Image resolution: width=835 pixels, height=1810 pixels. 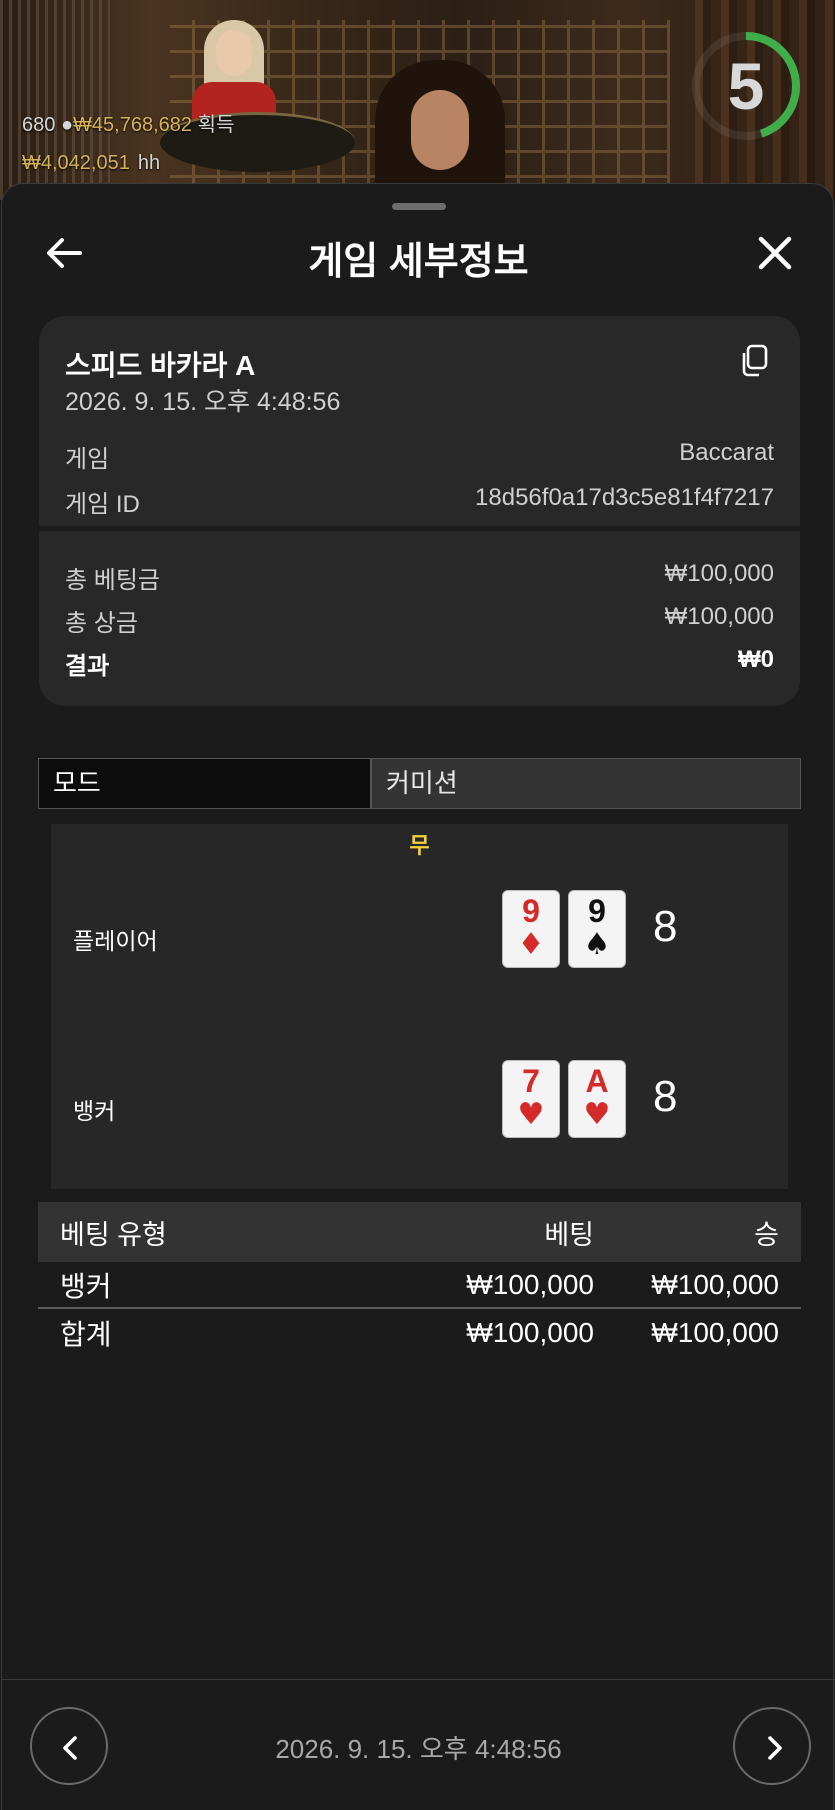 What do you see at coordinates (569, 1234) in the screenshot?
I see `header-bet: 베팅` at bounding box center [569, 1234].